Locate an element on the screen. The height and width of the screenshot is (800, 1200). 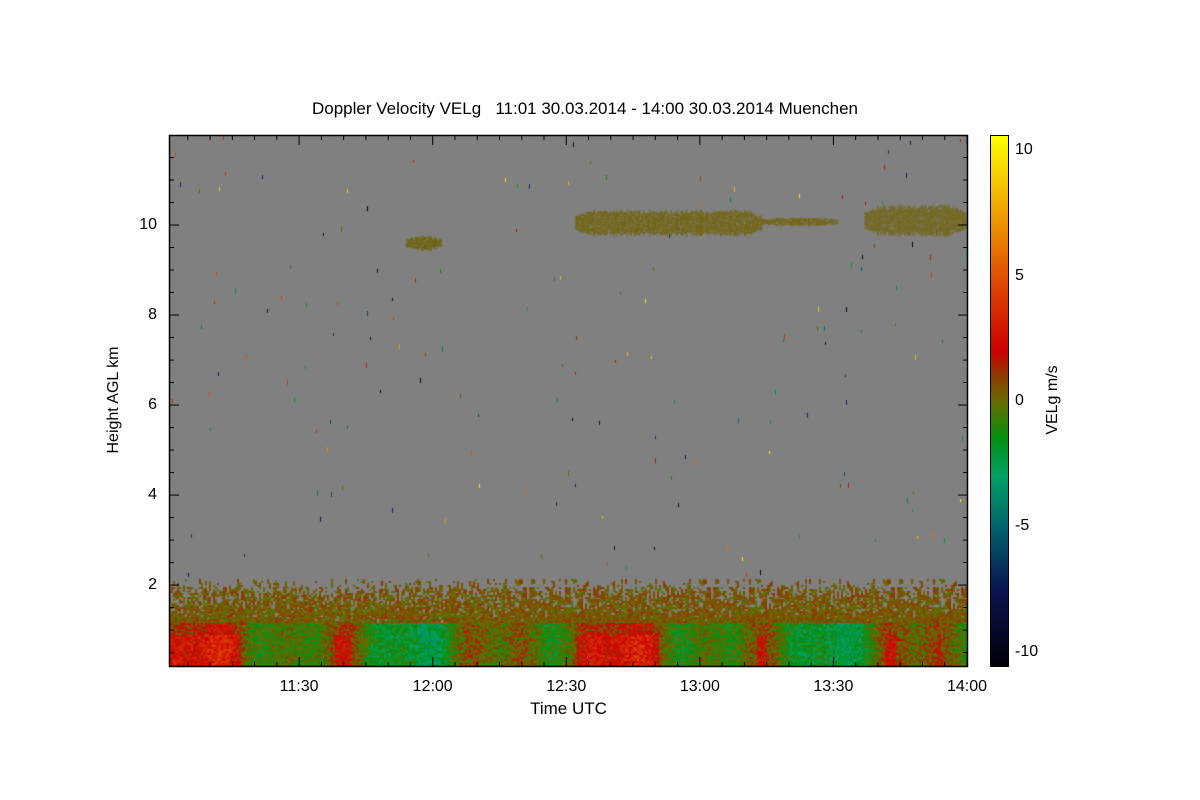
colorbar-tick-label: 10 is located at coordinates (1024, 150).